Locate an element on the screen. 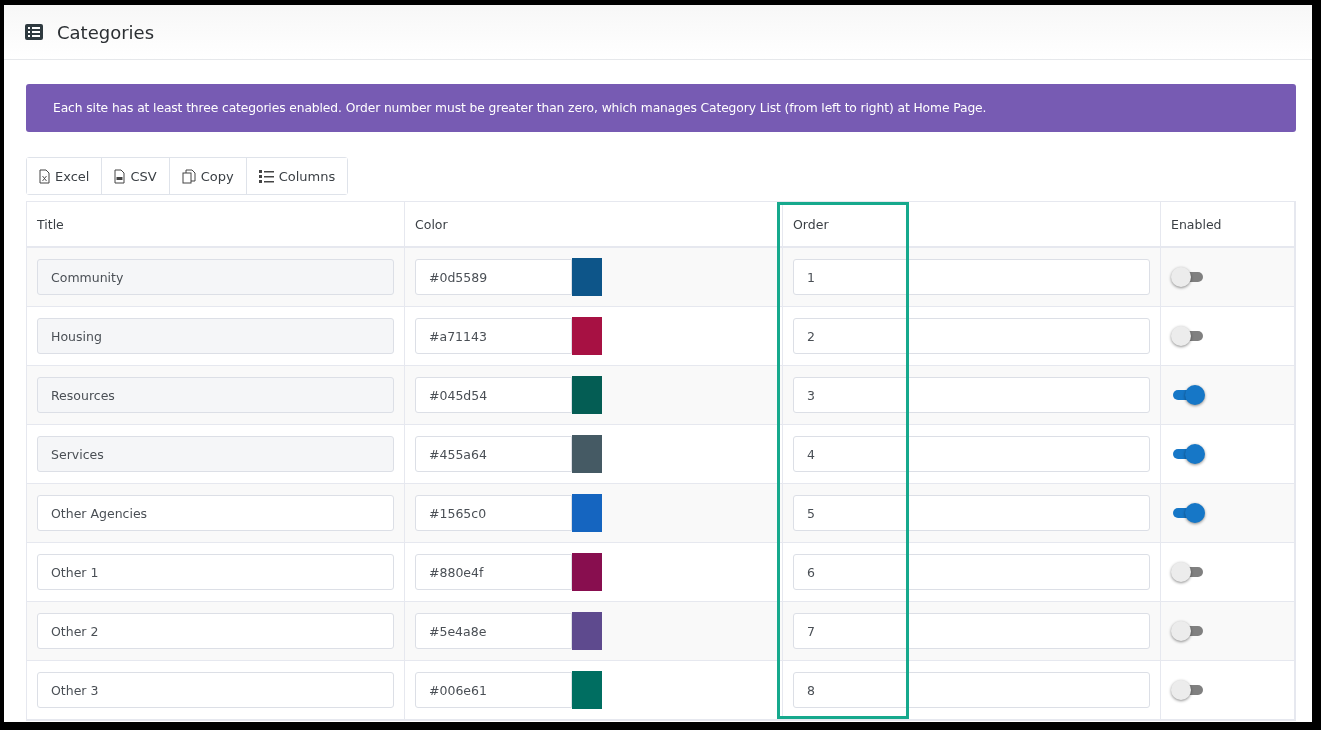  title-field: Other Agencies is located at coordinates (215, 513).